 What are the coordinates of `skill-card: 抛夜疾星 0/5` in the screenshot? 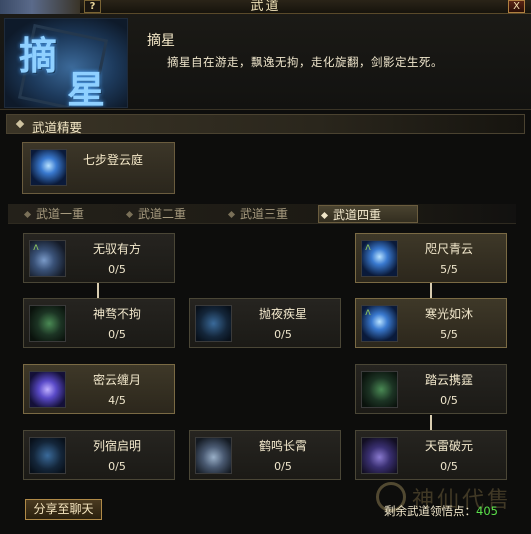 It's located at (265, 323).